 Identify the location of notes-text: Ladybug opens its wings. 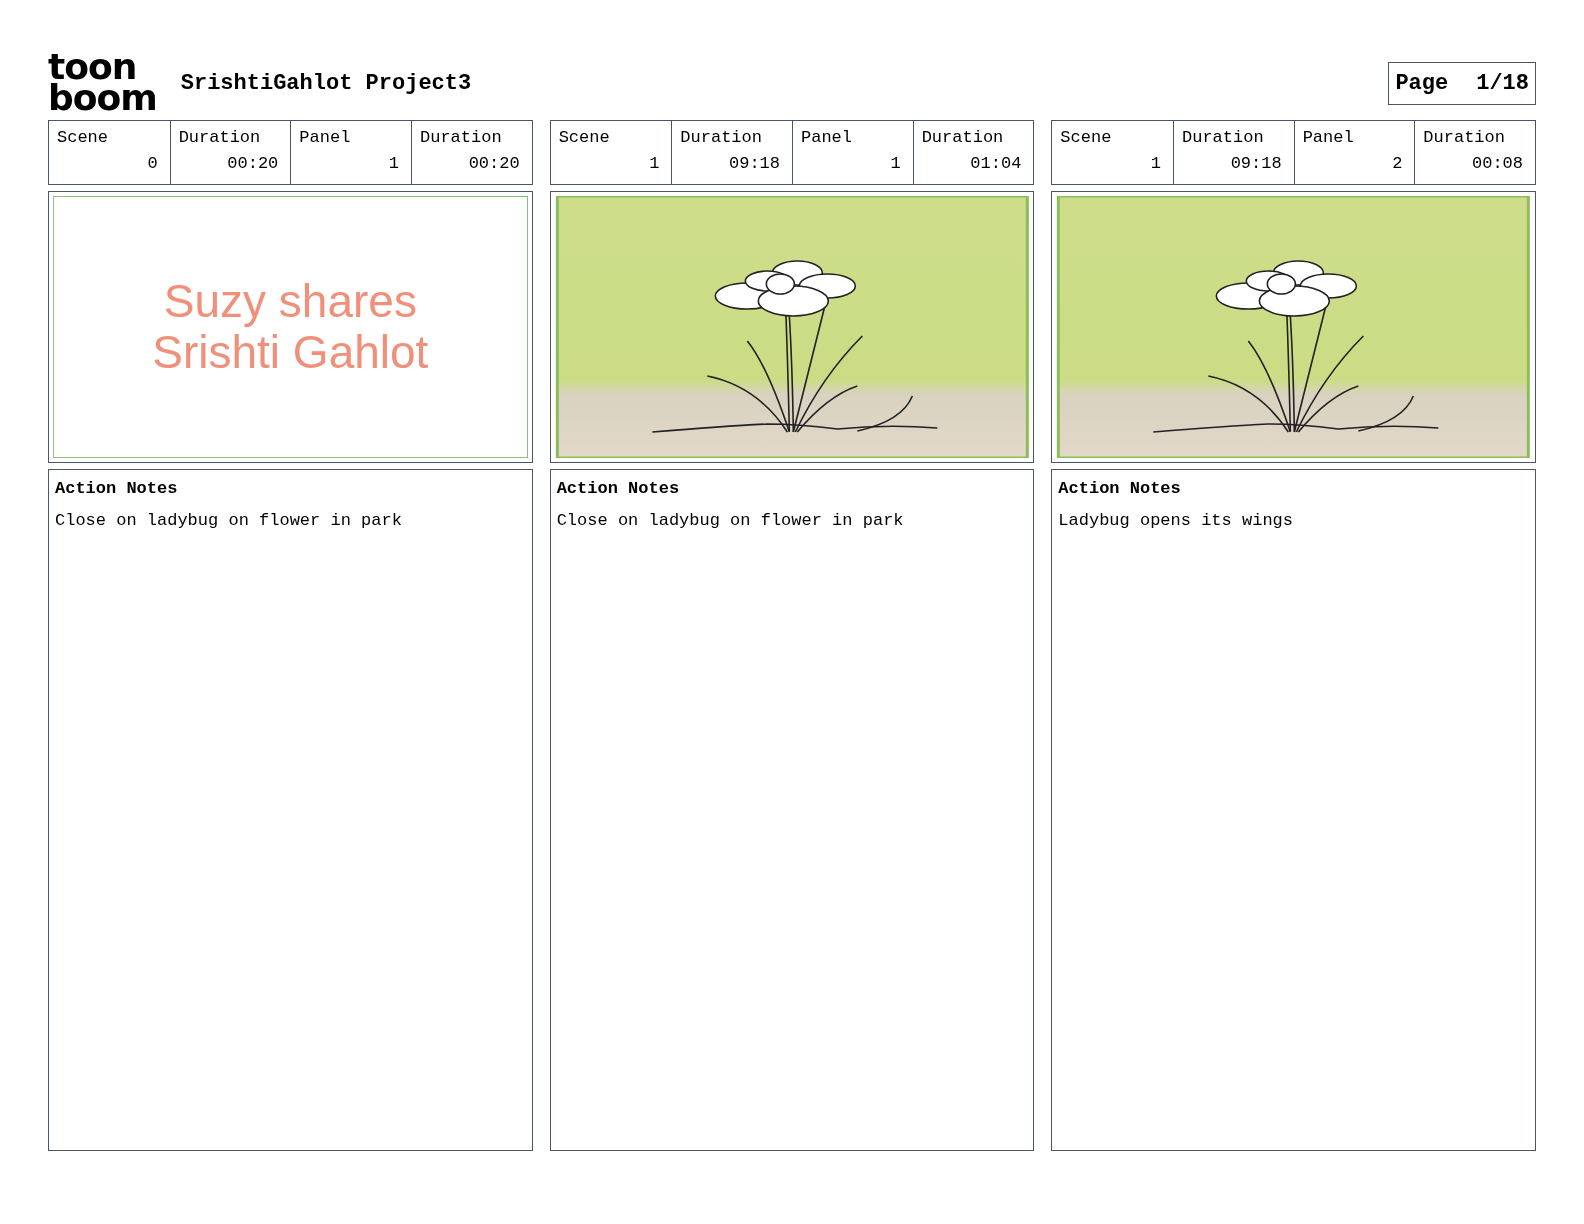
(1176, 520).